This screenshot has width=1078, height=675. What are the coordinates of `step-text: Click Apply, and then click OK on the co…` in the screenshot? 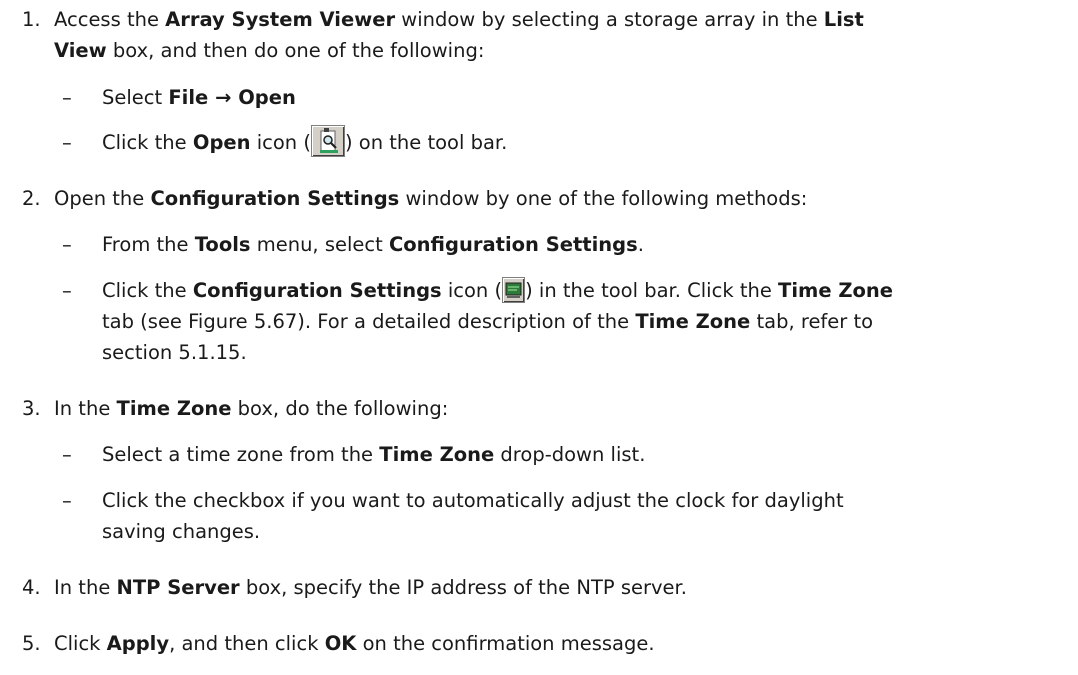 It's located at (354, 643).